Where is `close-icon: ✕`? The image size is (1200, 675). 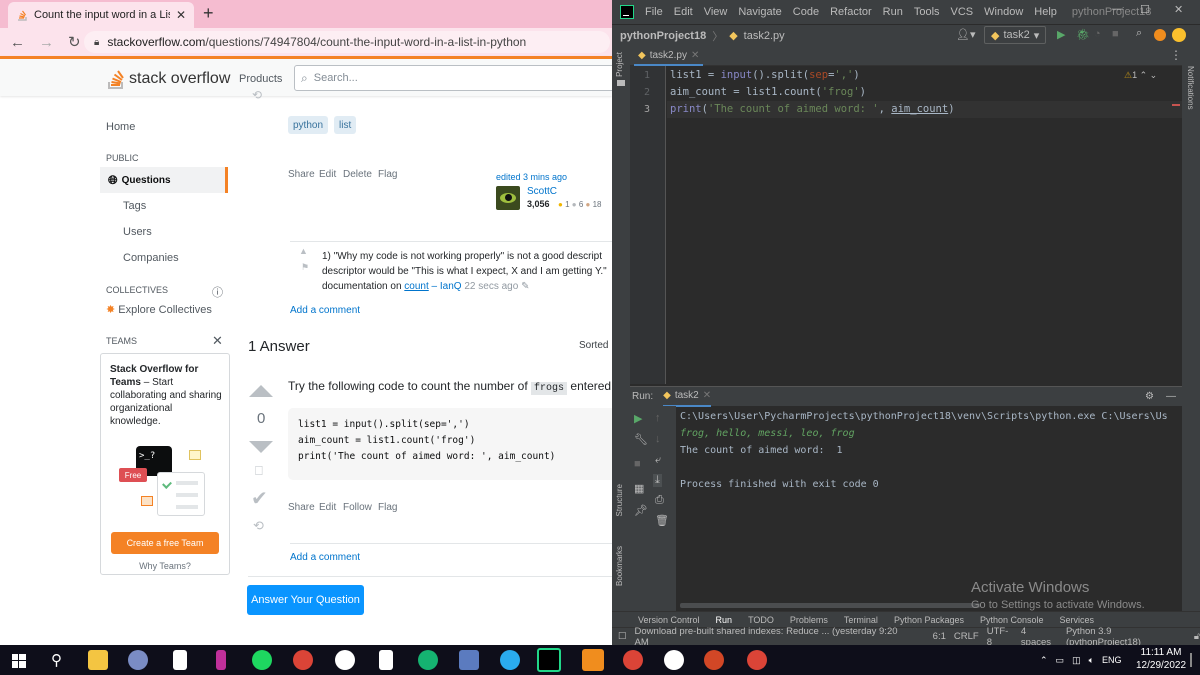
close-icon: ✕ is located at coordinates (217, 341).